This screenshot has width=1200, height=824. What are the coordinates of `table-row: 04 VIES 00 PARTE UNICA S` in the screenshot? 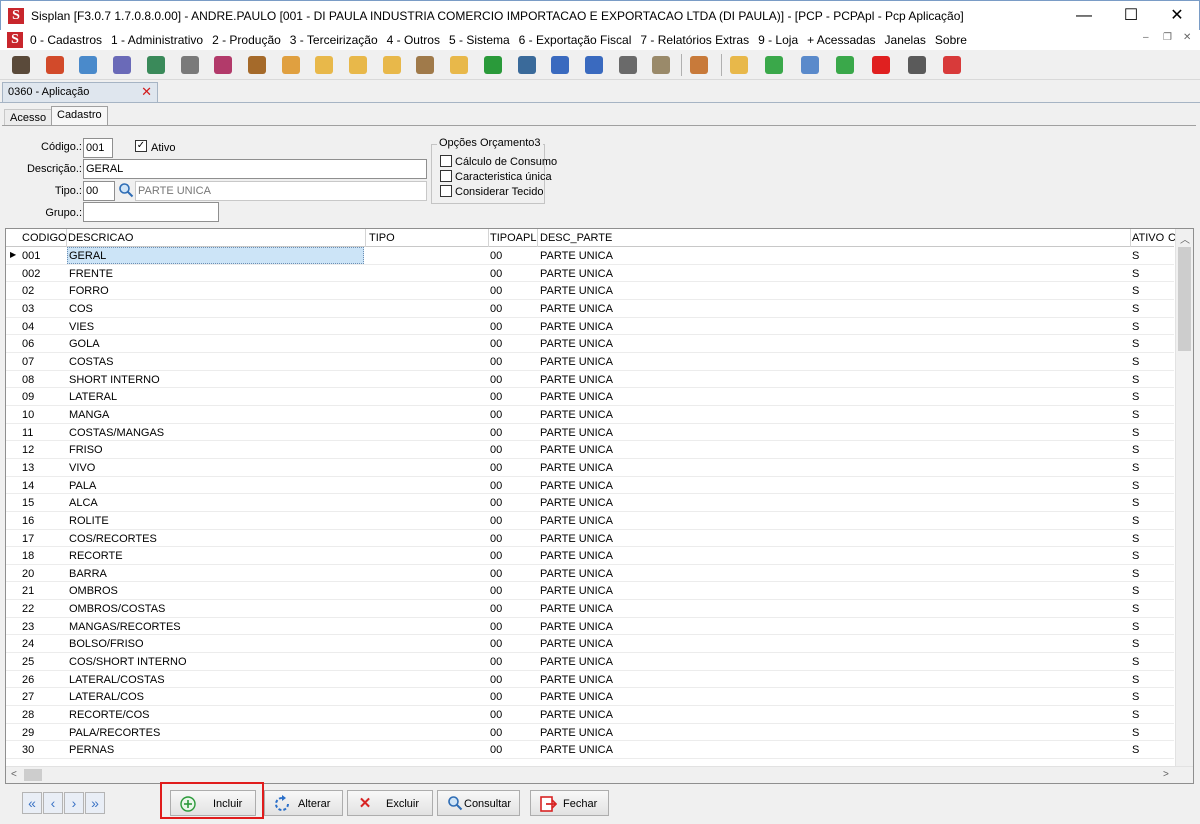 It's located at (590, 327).